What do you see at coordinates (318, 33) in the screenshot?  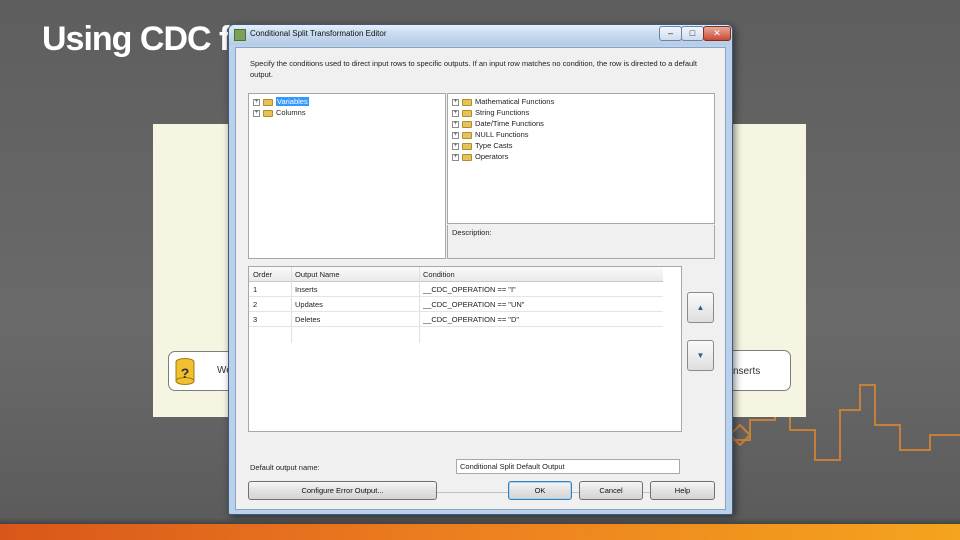 I see `dialog-title: Conditional Split Transformation Editor` at bounding box center [318, 33].